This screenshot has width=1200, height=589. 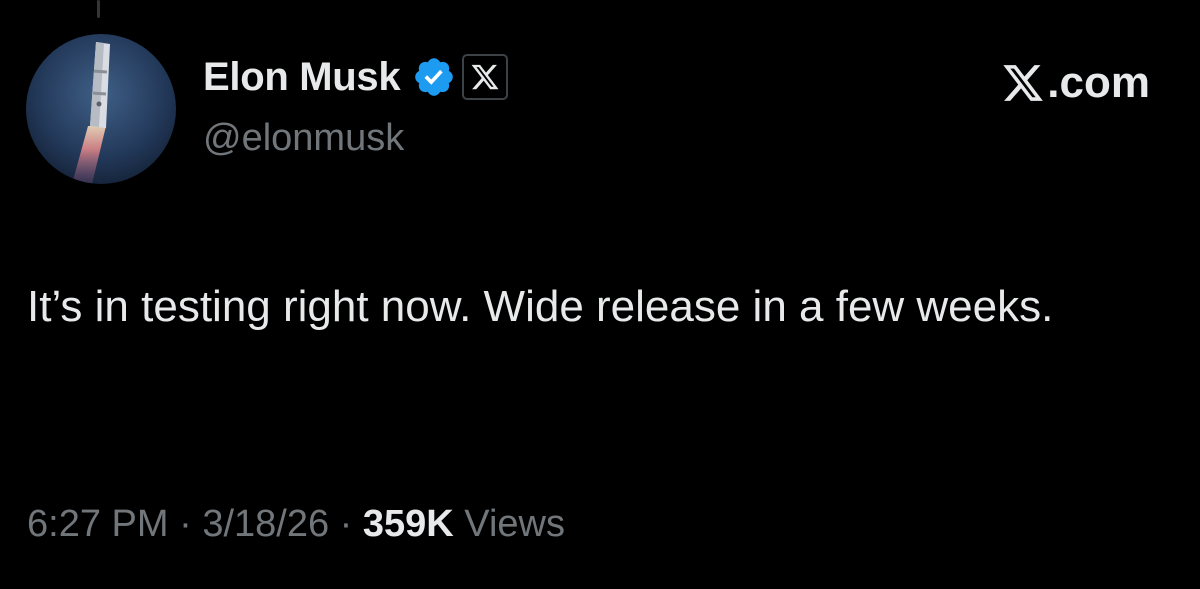 What do you see at coordinates (303, 138) in the screenshot?
I see `user-handle: @elonmusk` at bounding box center [303, 138].